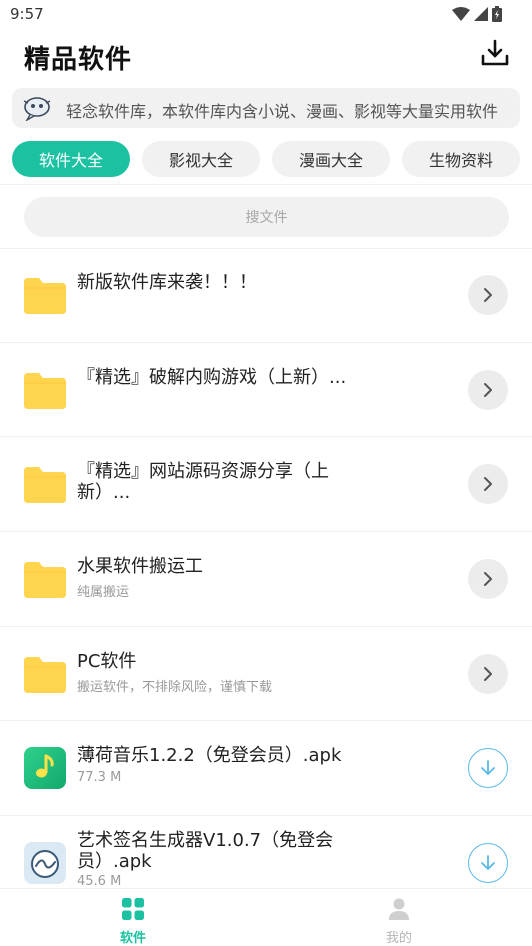  What do you see at coordinates (133, 921) in the screenshot?
I see `nav-software: 软件` at bounding box center [133, 921].